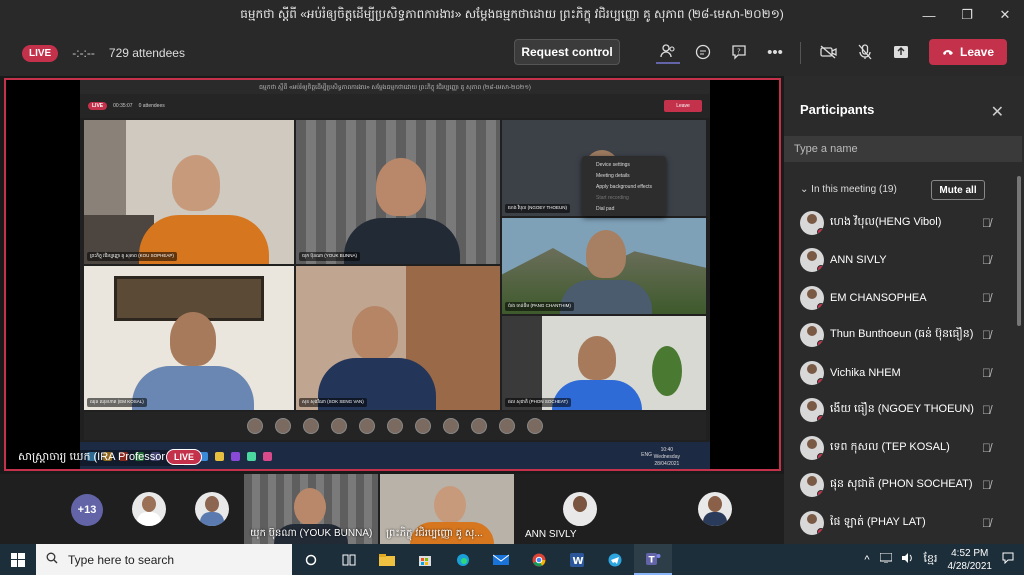 The width and height of the screenshot is (1024, 575). Describe the element at coordinates (829, 52) in the screenshot. I see `camera-off-icon` at that location.